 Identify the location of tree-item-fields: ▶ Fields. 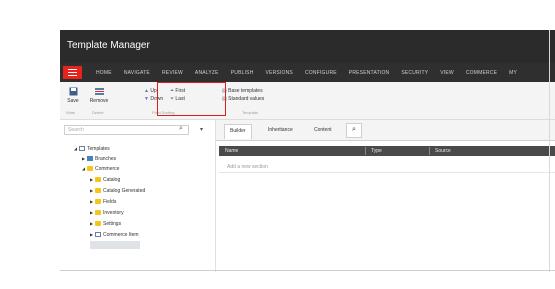
(103, 202).